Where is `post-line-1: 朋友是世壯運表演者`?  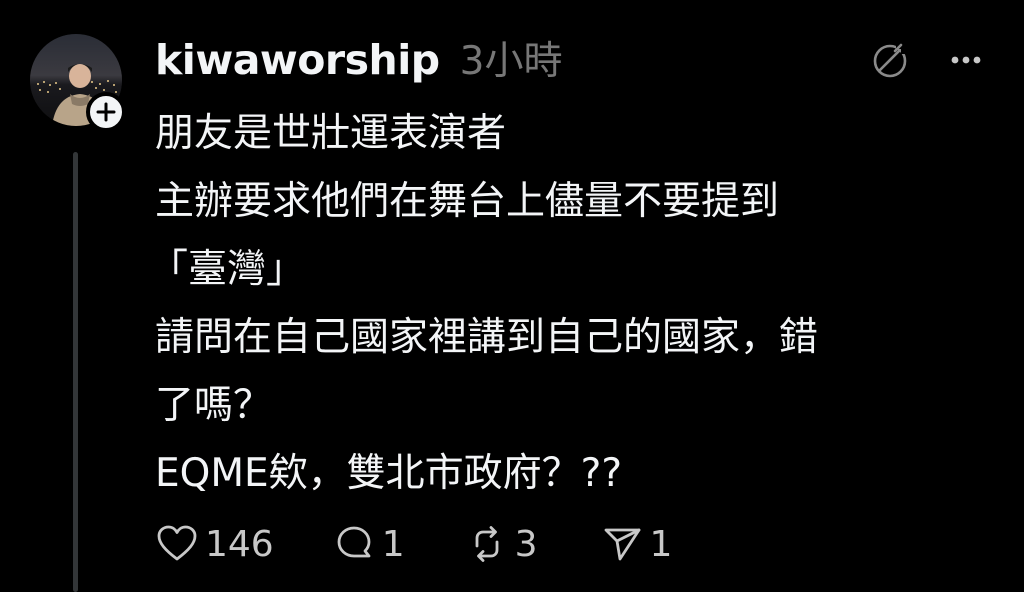
post-line-1: 朋友是世壯運表演者 is located at coordinates (331, 133).